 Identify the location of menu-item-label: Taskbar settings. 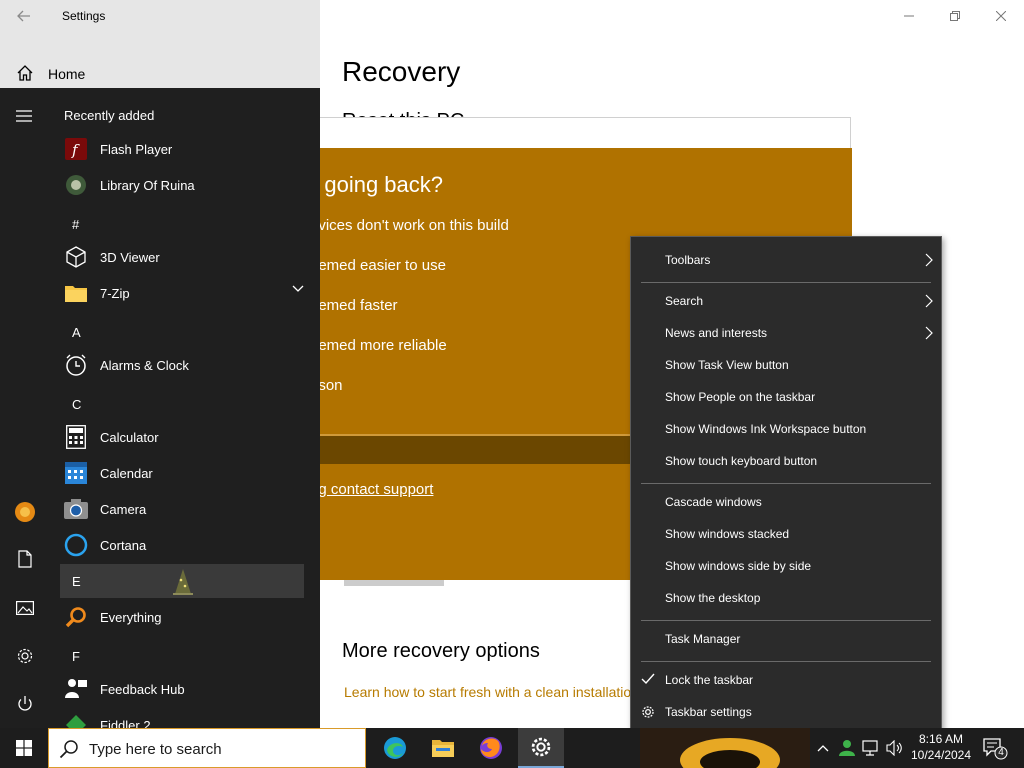
(708, 712).